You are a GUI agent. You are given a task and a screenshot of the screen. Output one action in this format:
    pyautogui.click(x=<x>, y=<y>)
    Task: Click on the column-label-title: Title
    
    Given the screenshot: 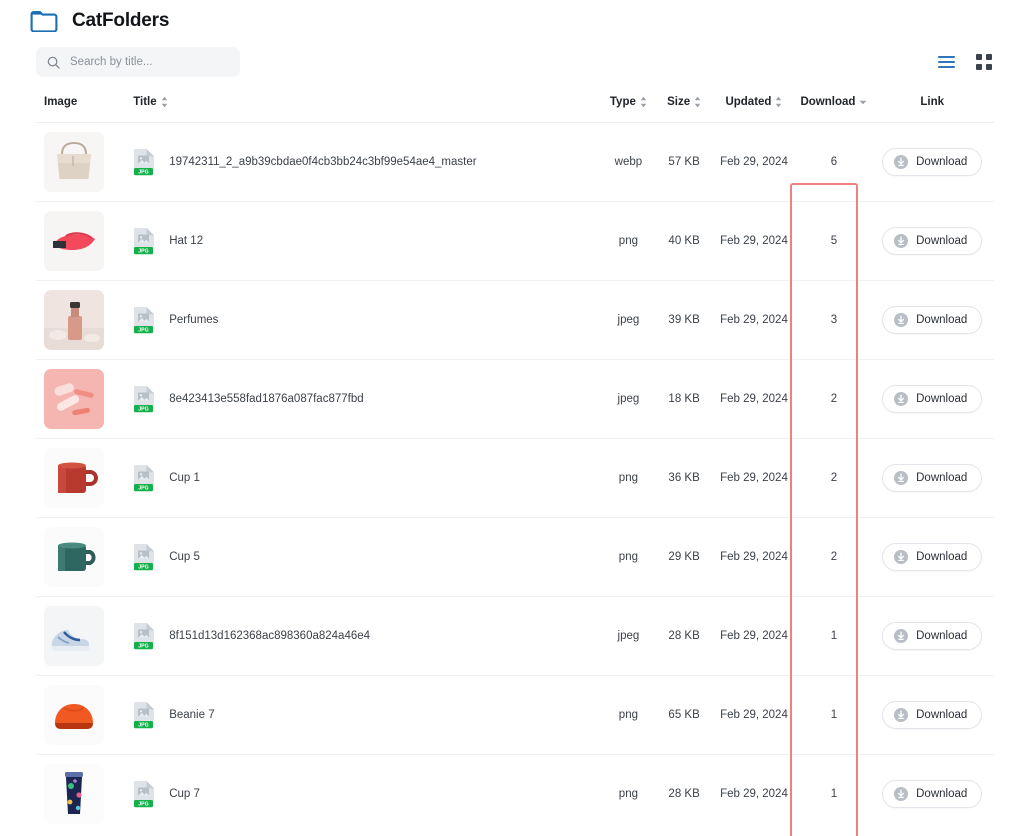 What is the action you would take?
    pyautogui.click(x=145, y=102)
    